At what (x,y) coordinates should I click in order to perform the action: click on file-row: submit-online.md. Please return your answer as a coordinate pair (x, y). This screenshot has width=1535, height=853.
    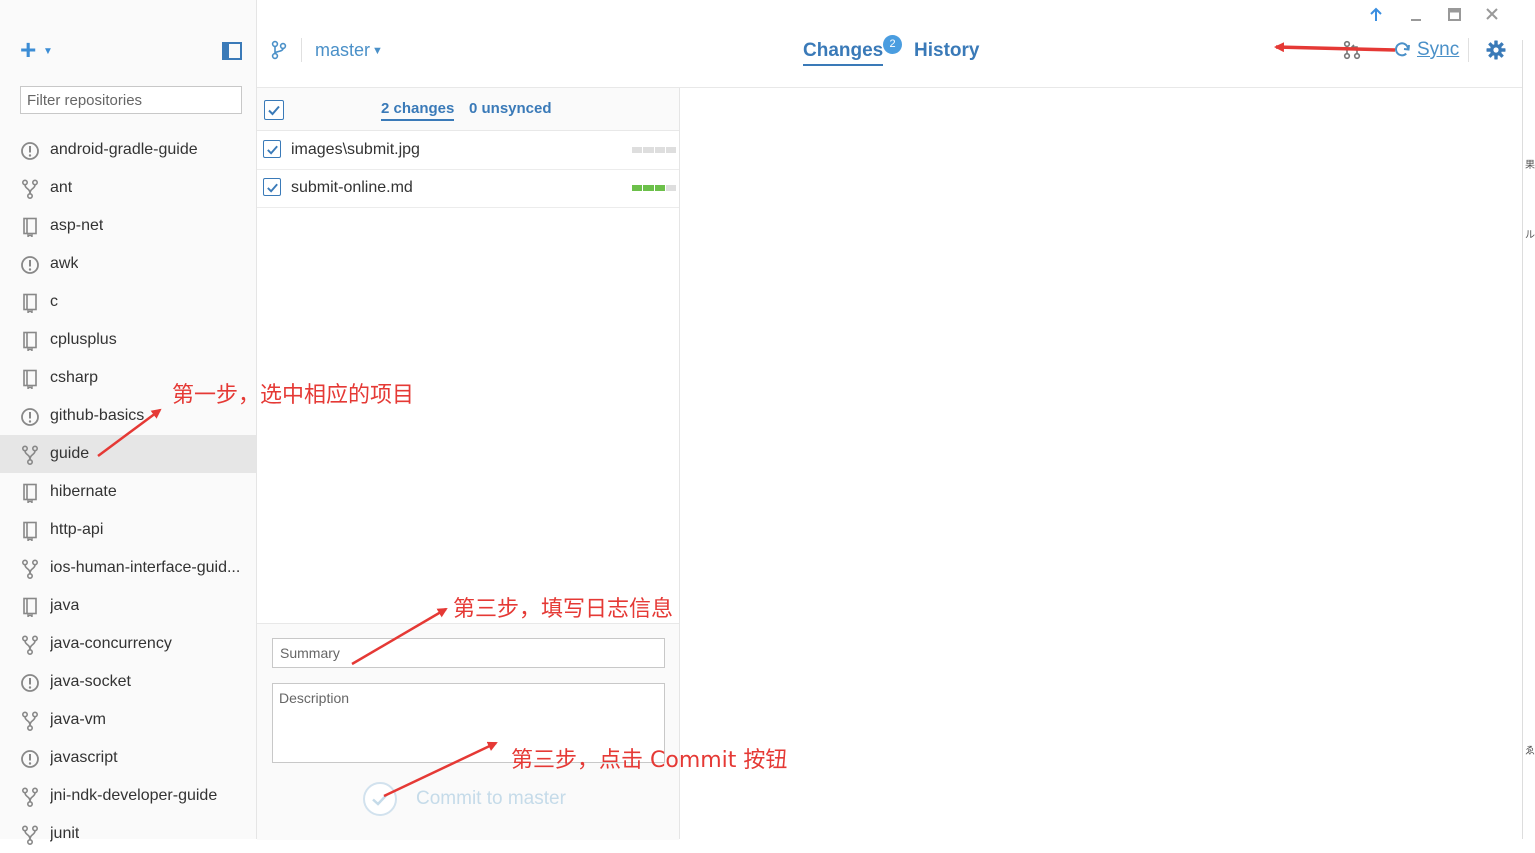
    Looking at the image, I should click on (468, 188).